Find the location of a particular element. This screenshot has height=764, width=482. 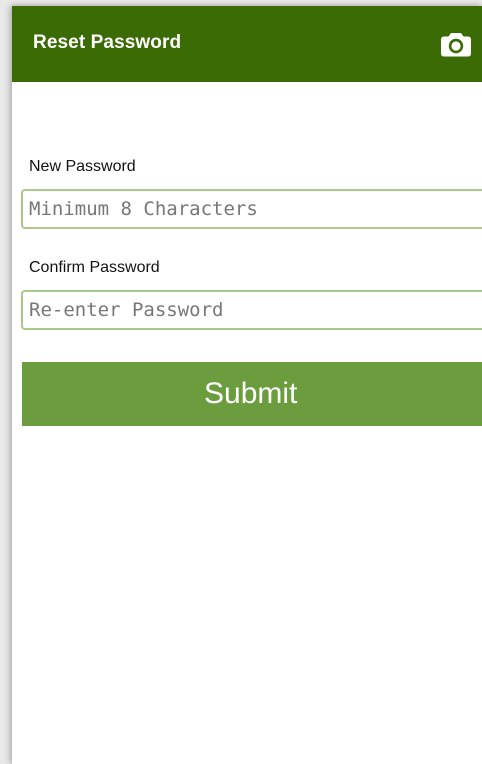

camera-button is located at coordinates (456, 44).